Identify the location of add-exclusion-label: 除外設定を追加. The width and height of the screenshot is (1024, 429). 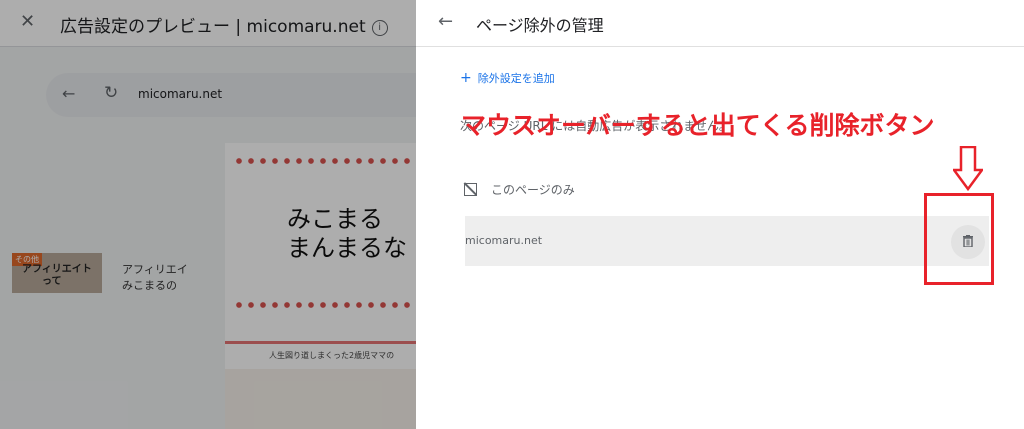
(516, 78).